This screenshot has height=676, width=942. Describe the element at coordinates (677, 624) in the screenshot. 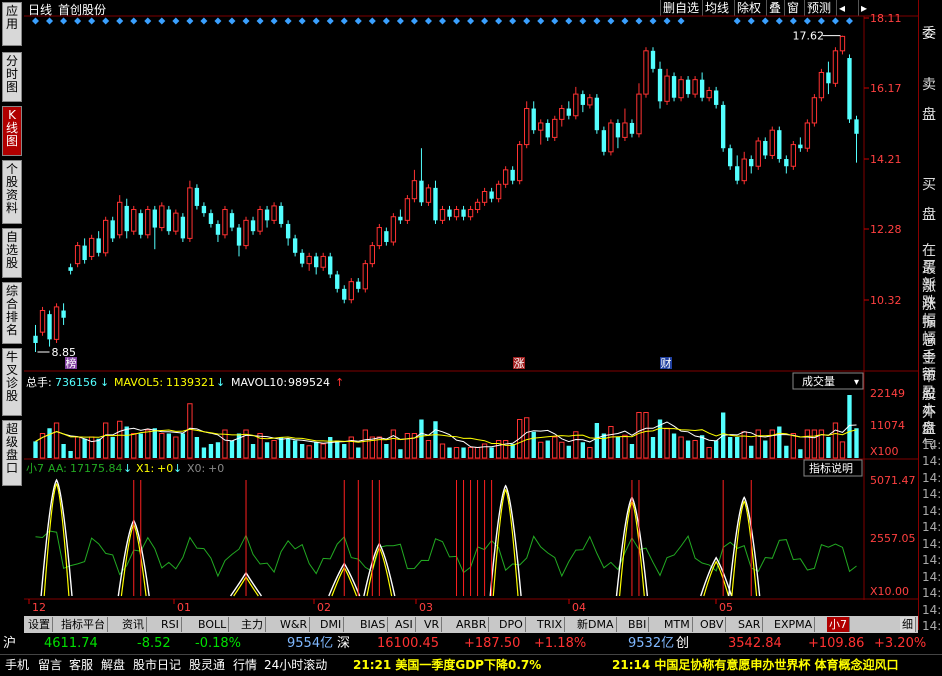

I see `indicator-tab-16: MTM` at that location.